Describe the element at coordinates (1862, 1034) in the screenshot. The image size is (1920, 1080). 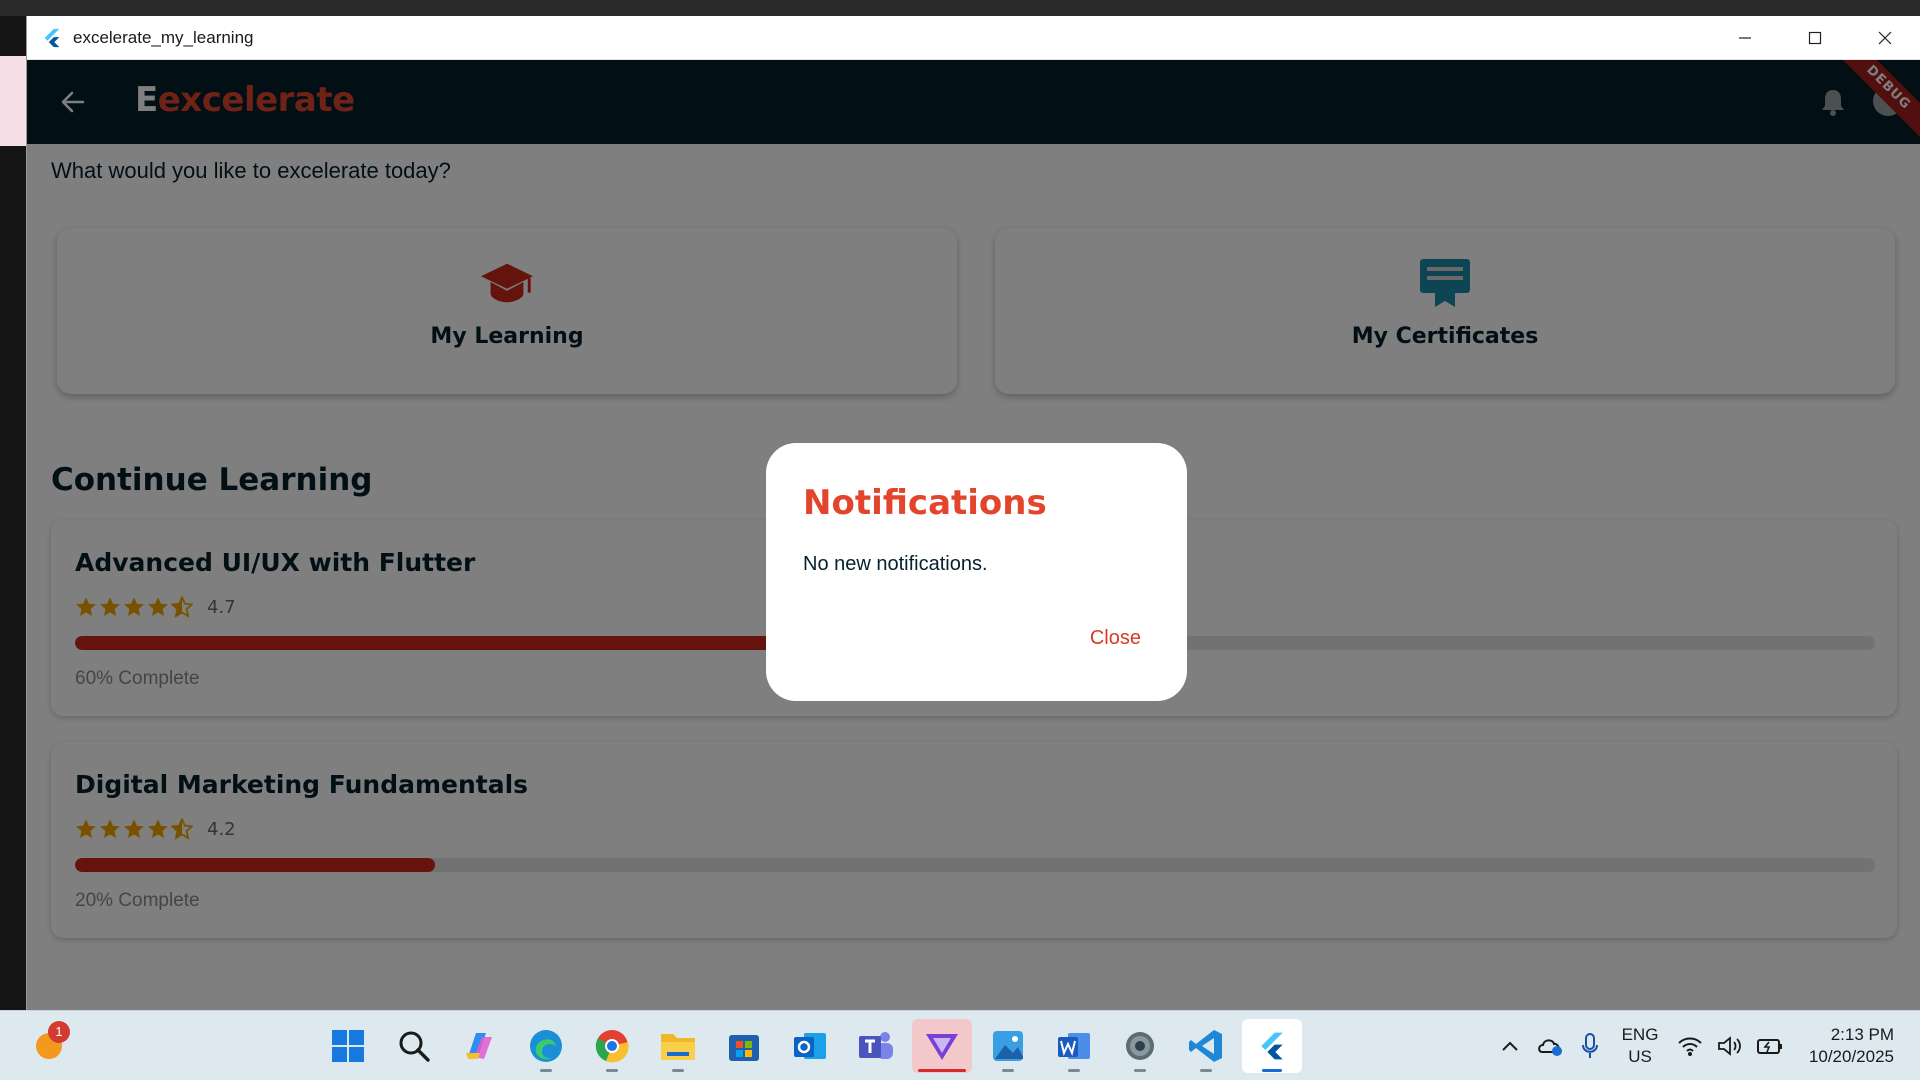
I see `clock-time: 2:13 PM` at that location.